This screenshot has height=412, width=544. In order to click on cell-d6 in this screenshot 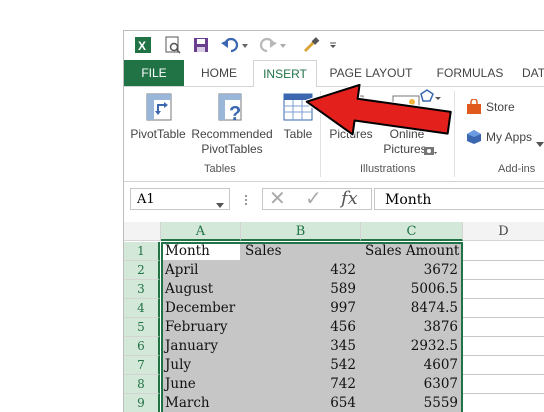, I will do `click(503, 346)`.